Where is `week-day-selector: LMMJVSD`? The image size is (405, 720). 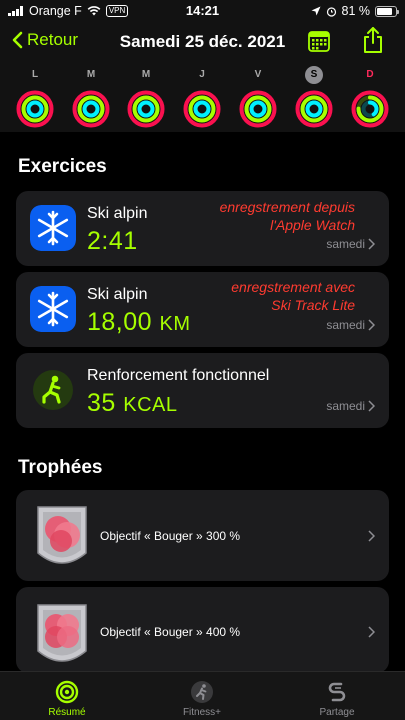 week-day-selector: LMMJVSD is located at coordinates (202, 97).